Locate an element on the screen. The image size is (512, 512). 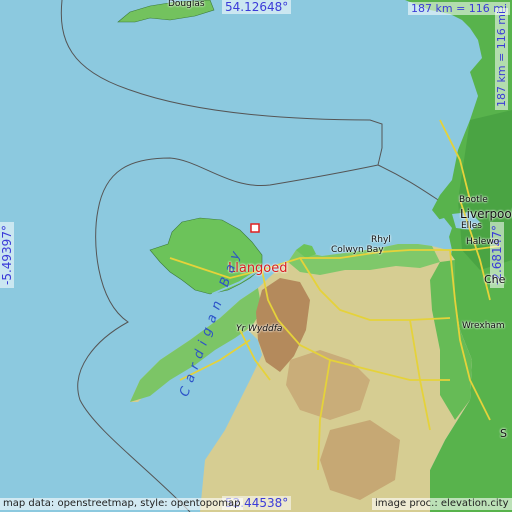
place-wrexham: Wrexham is located at coordinates (483, 326).